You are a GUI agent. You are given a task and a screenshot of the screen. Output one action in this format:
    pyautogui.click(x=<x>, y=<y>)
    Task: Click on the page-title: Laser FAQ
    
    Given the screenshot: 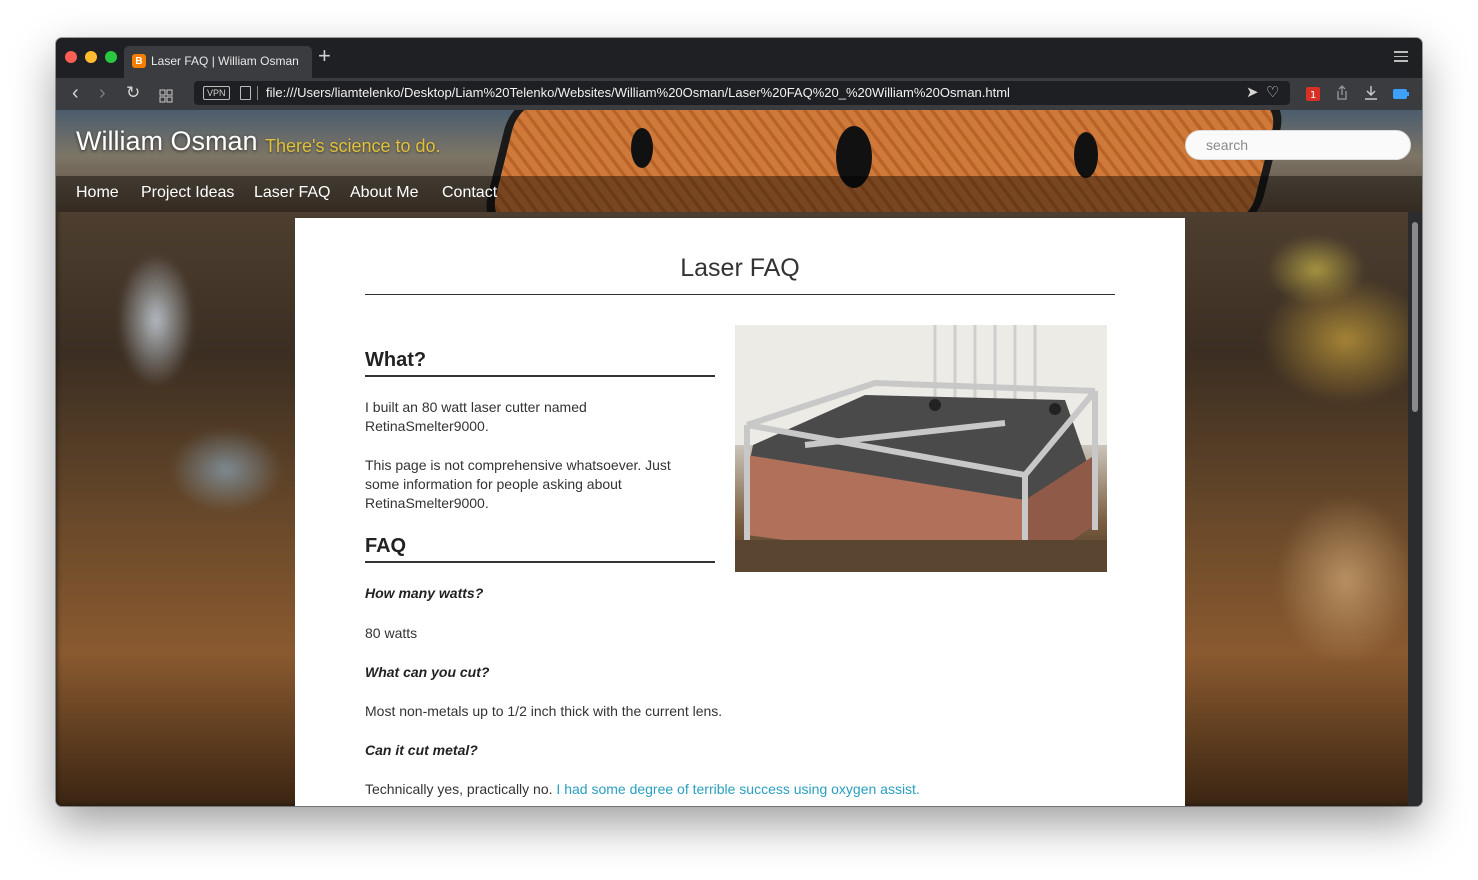 What is the action you would take?
    pyautogui.click(x=740, y=268)
    